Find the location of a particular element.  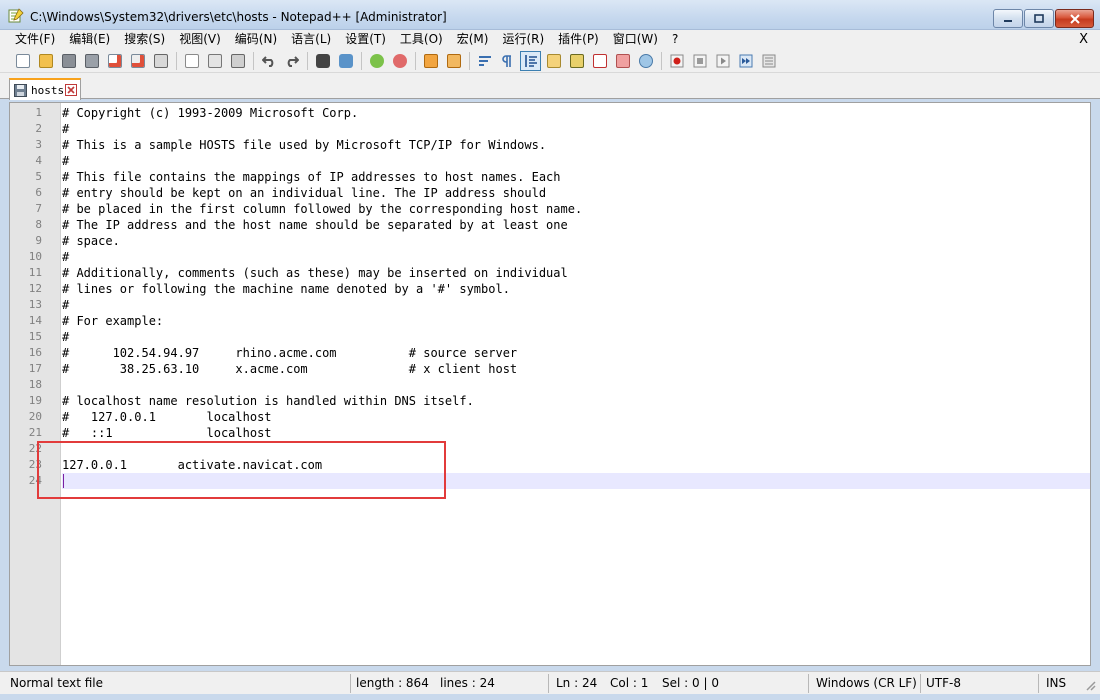

undo-button is located at coordinates (268, 61).